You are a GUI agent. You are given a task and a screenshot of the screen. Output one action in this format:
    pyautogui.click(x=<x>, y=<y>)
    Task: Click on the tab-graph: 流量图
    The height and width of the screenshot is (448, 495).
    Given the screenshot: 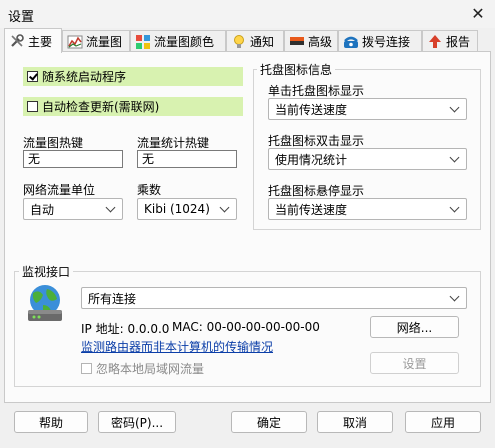 What is the action you would take?
    pyautogui.click(x=96, y=41)
    